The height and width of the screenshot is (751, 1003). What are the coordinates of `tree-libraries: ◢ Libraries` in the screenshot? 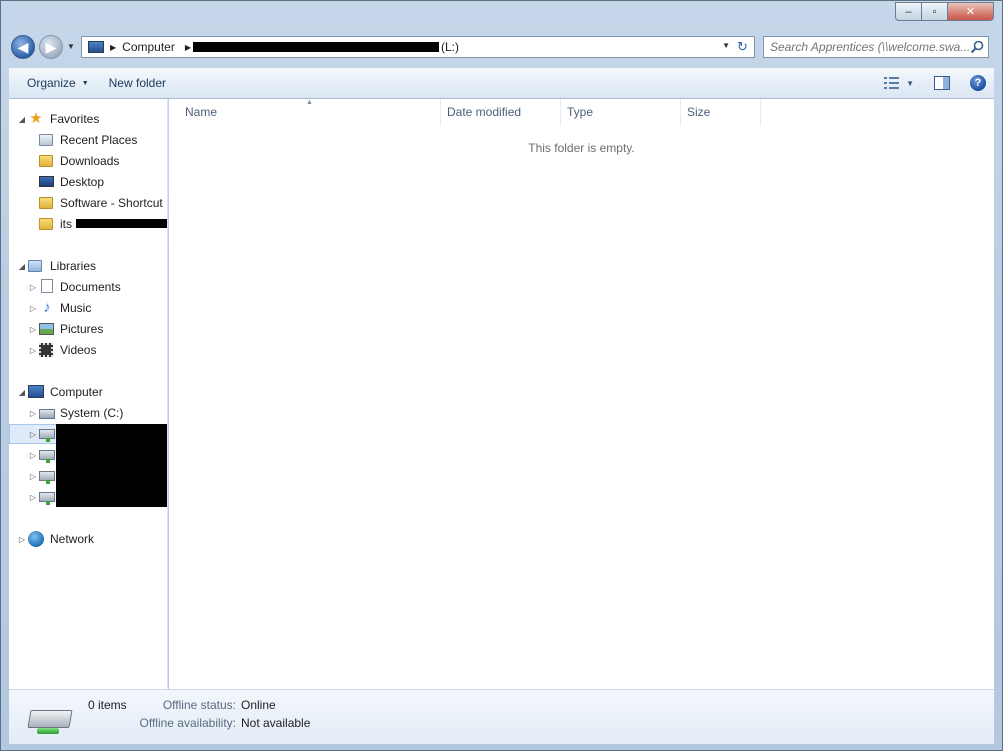 It's located at (88, 266).